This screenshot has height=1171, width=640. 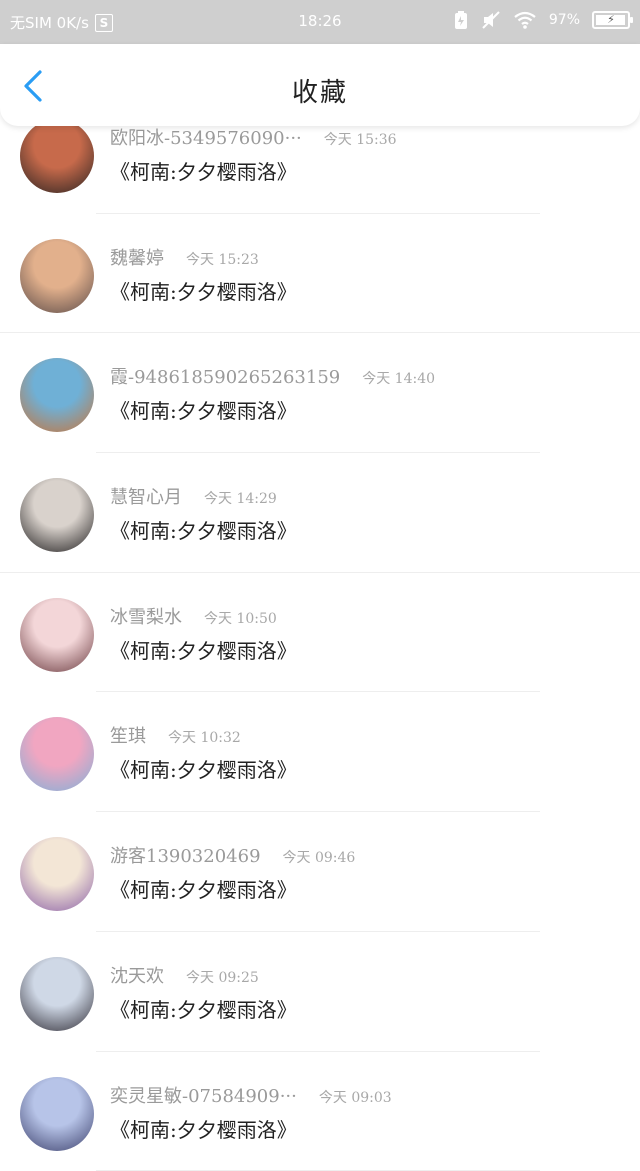 What do you see at coordinates (193, 496) in the screenshot?
I see `meta-line: 慧智心月 今天 14:29` at bounding box center [193, 496].